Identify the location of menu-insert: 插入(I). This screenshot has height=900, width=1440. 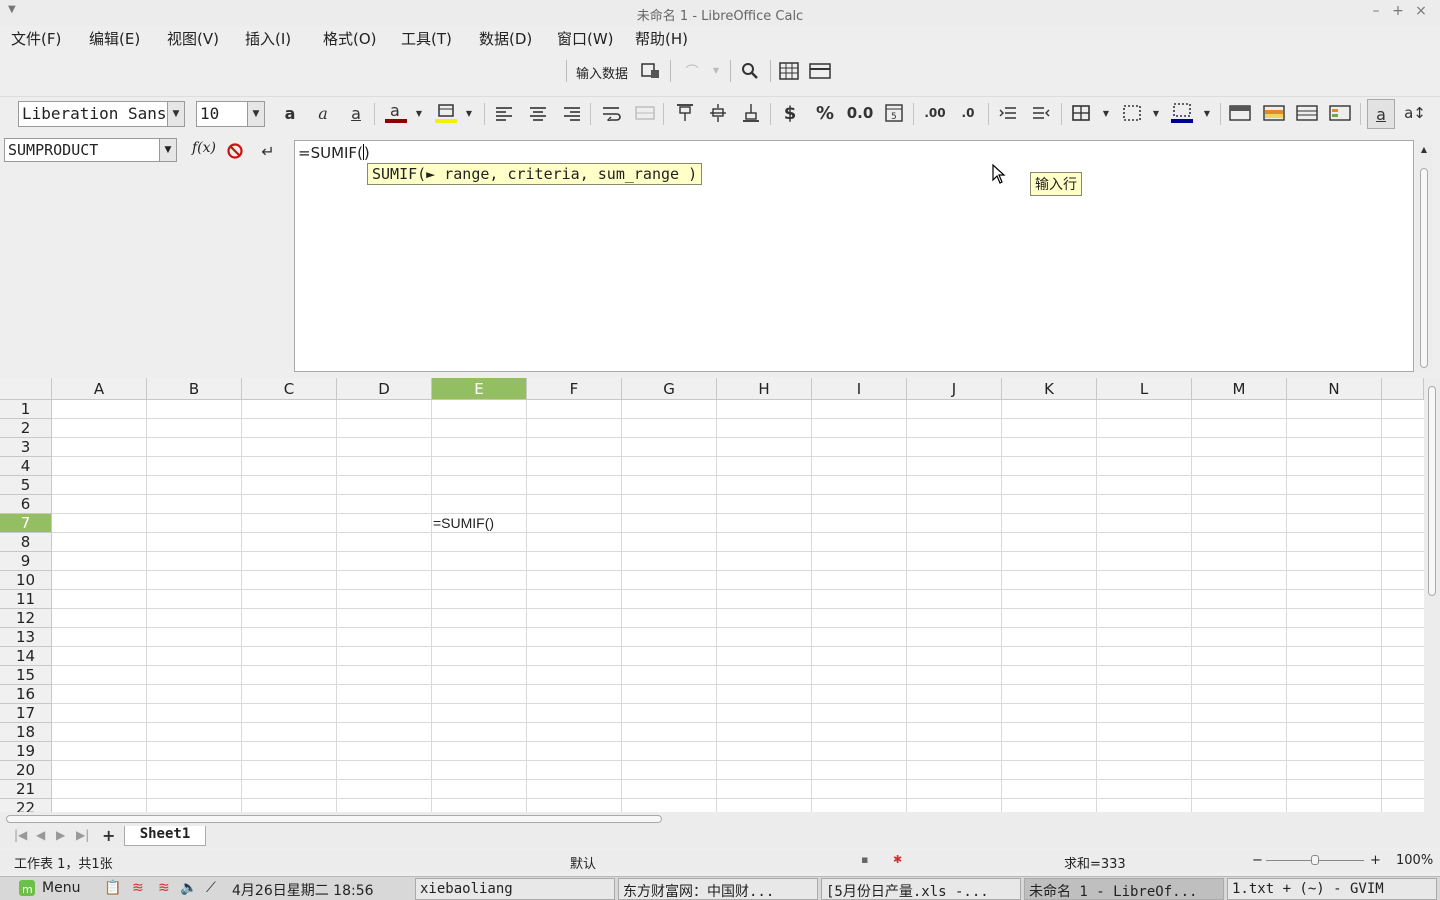
(268, 38).